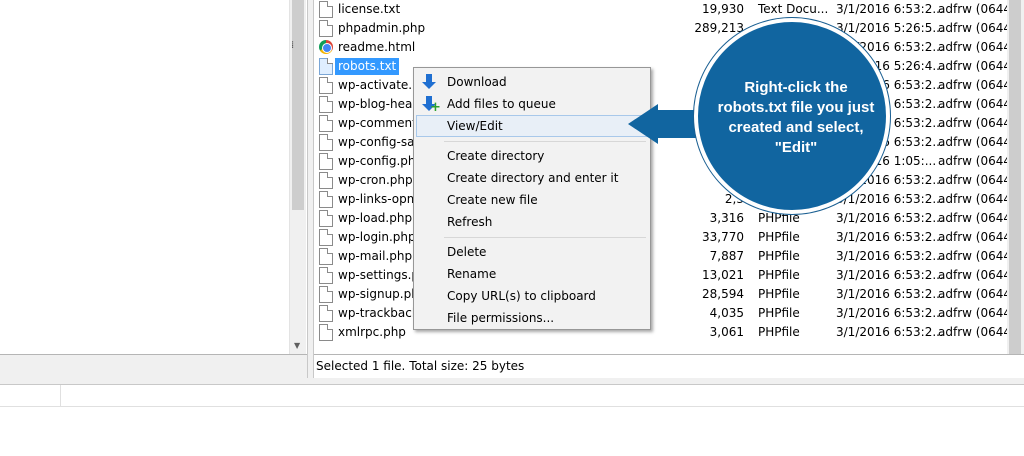  Describe the element at coordinates (467, 252) in the screenshot. I see `menu-item-label: Delete` at that location.